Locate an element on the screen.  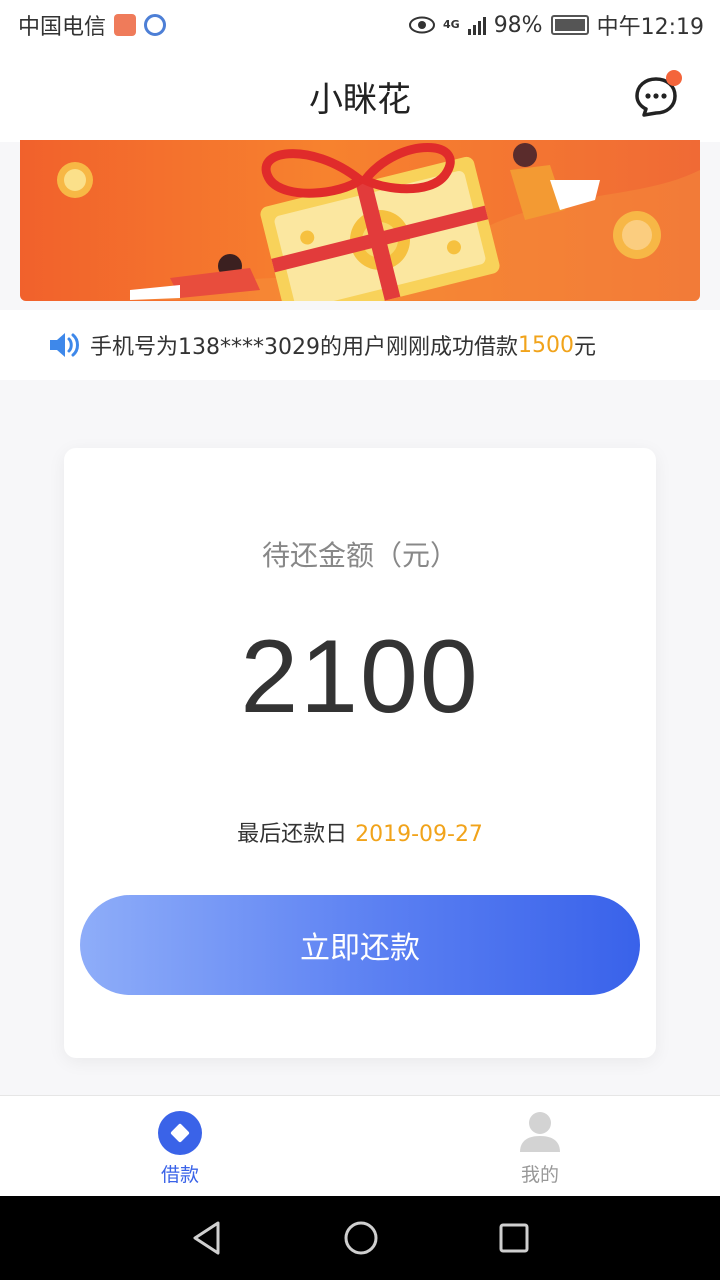
promo-banner is located at coordinates (360, 220).